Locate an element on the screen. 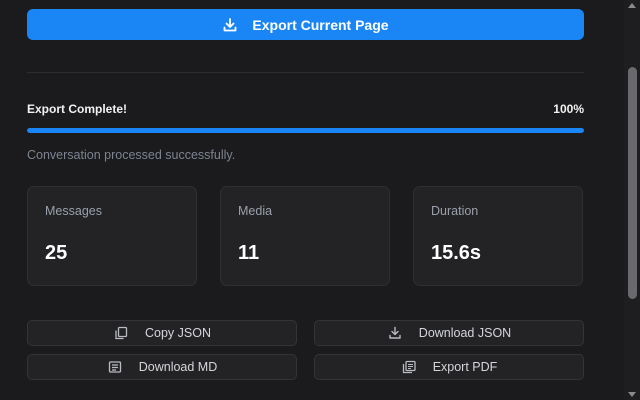 The width and height of the screenshot is (640, 400). progress-percent: 100% is located at coordinates (568, 109).